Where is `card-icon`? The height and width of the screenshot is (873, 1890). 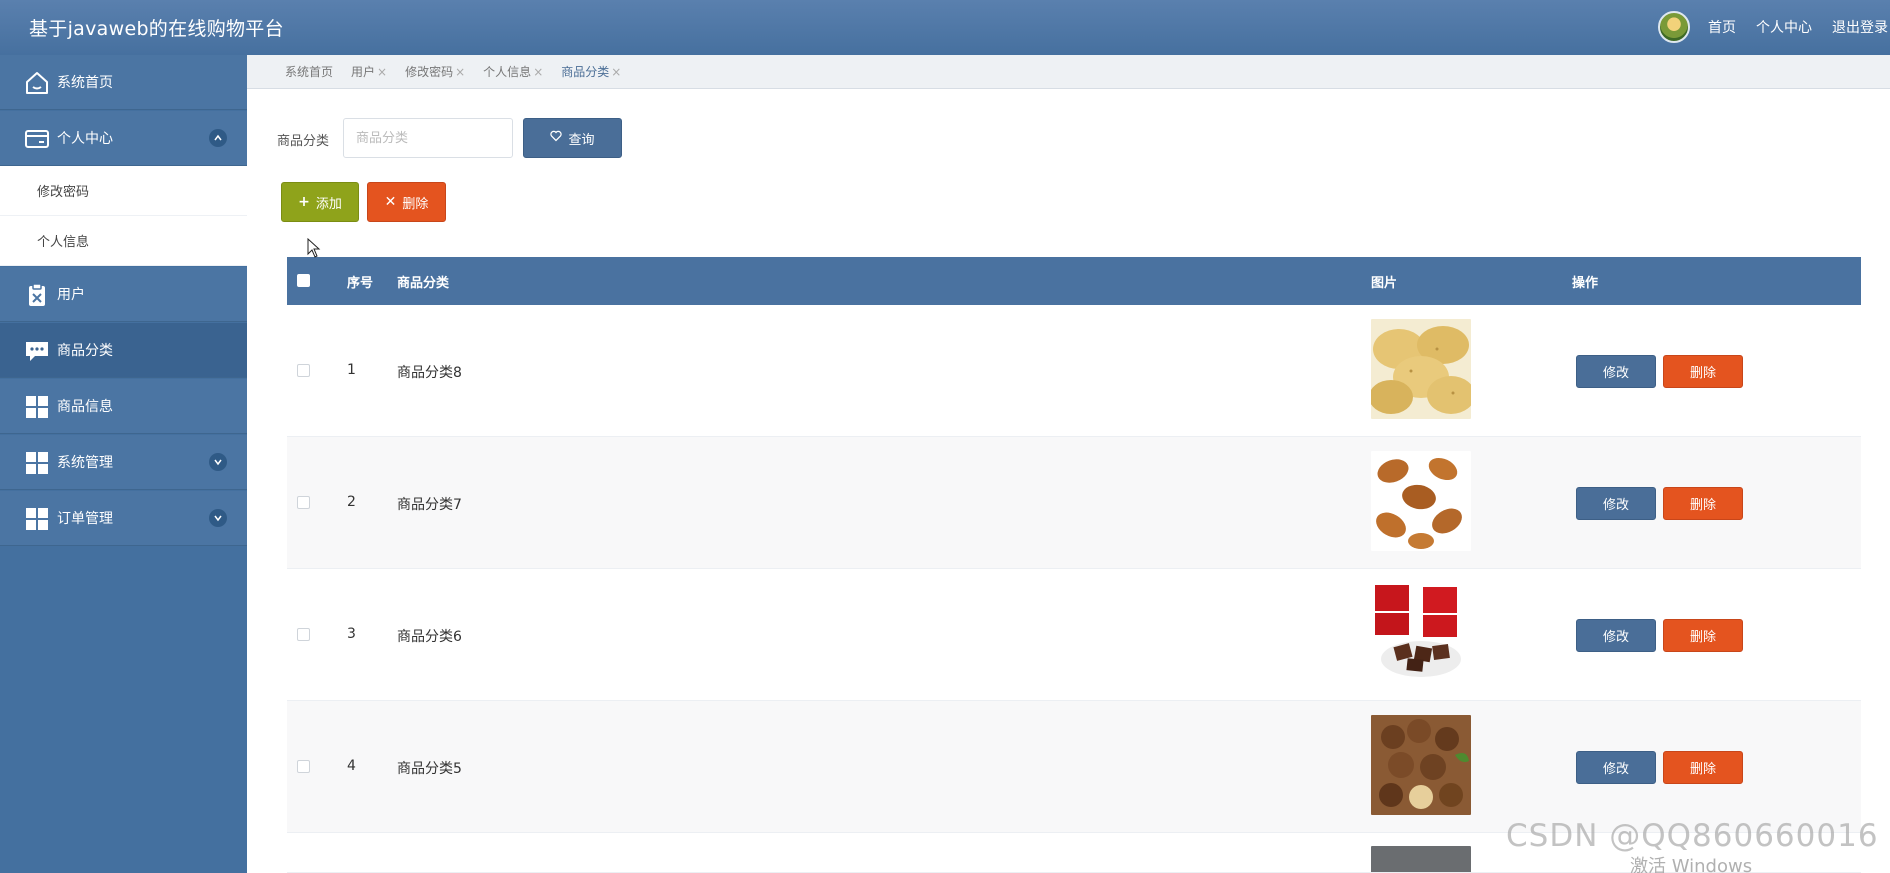
card-icon is located at coordinates (37, 139).